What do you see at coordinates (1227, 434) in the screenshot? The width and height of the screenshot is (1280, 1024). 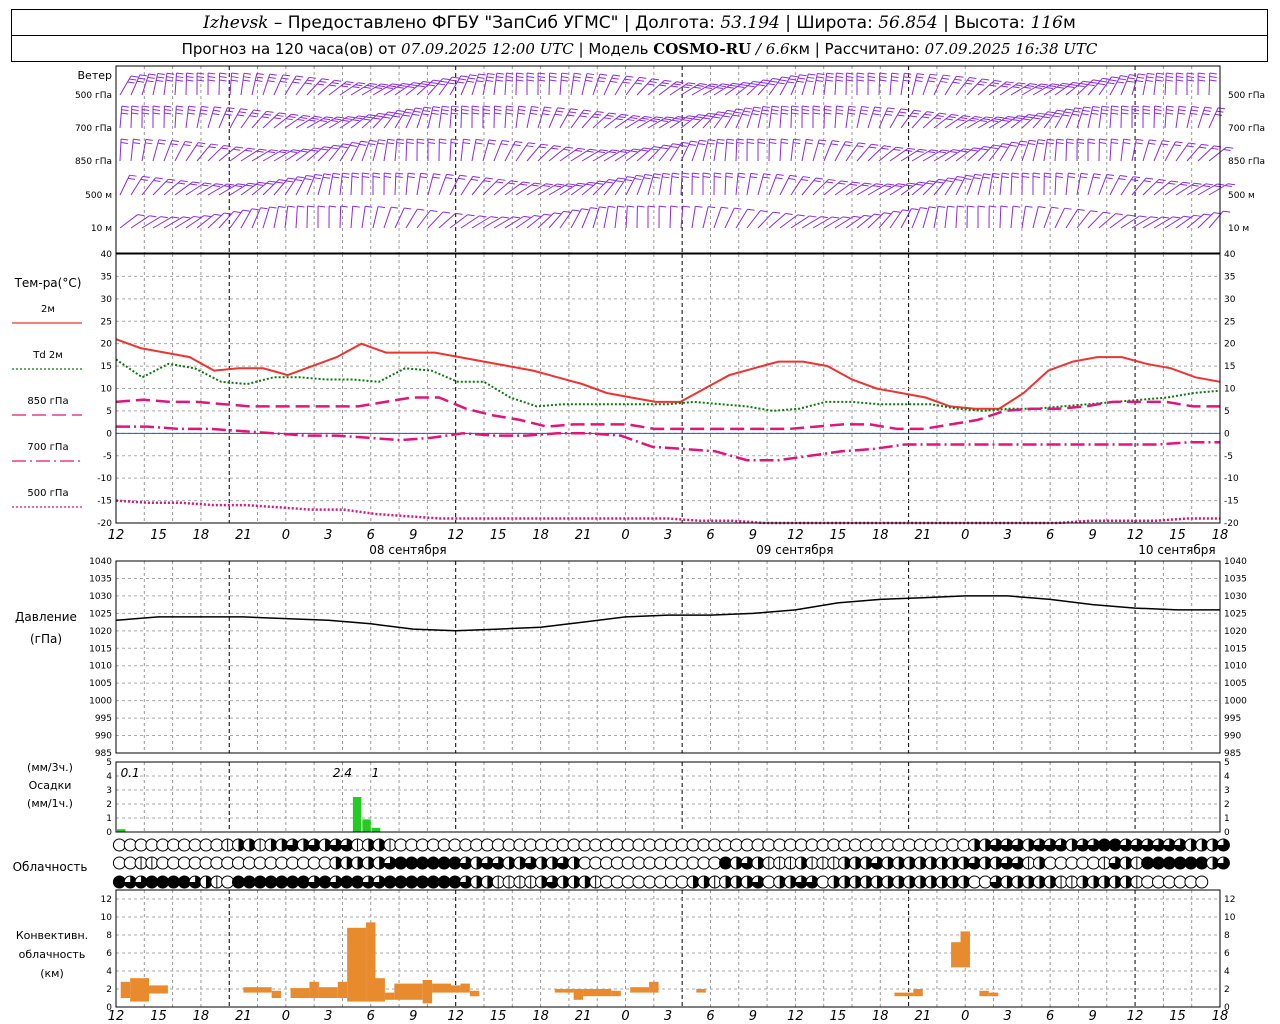 I see `temp-tick-right: 0` at bounding box center [1227, 434].